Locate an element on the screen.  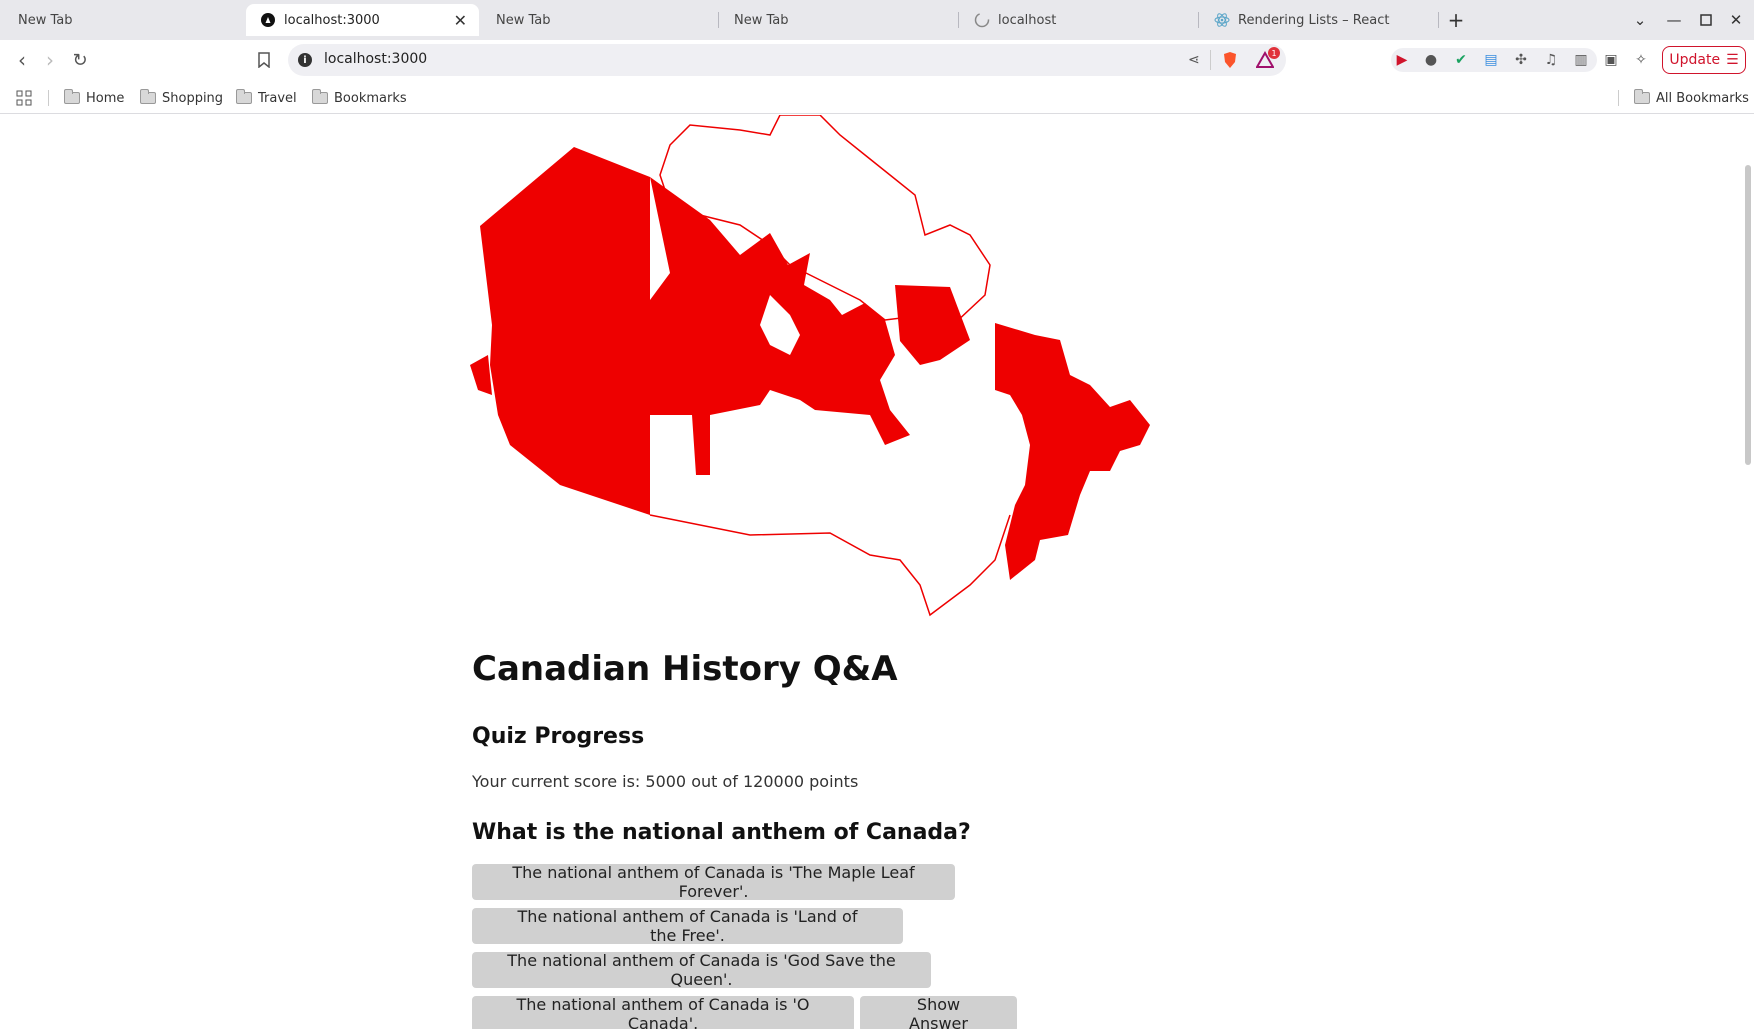
tab-new-tab-1: New Tab is located at coordinates (122, 20).